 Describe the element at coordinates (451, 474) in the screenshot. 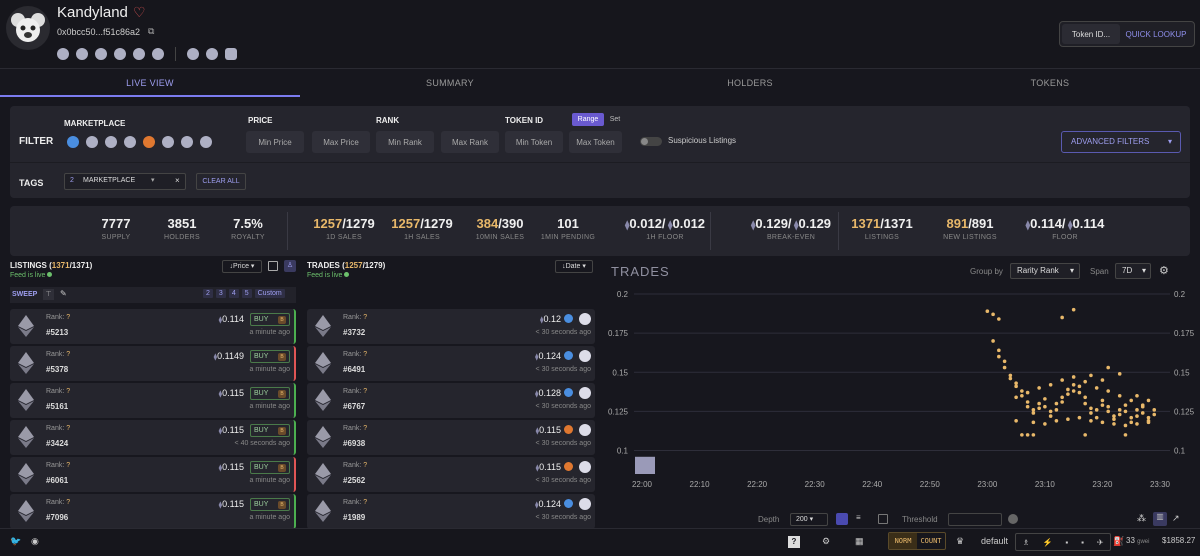

I see `trade-row: Rank: ? #2562 ⧫0.115 < 30 seconds ago` at that location.